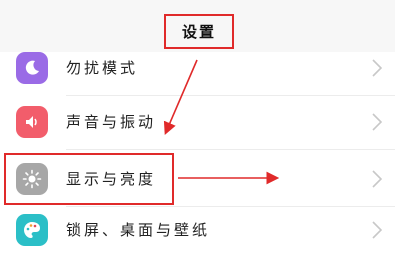  I want to click on settings-item-label: 声音与振动, so click(111, 122).